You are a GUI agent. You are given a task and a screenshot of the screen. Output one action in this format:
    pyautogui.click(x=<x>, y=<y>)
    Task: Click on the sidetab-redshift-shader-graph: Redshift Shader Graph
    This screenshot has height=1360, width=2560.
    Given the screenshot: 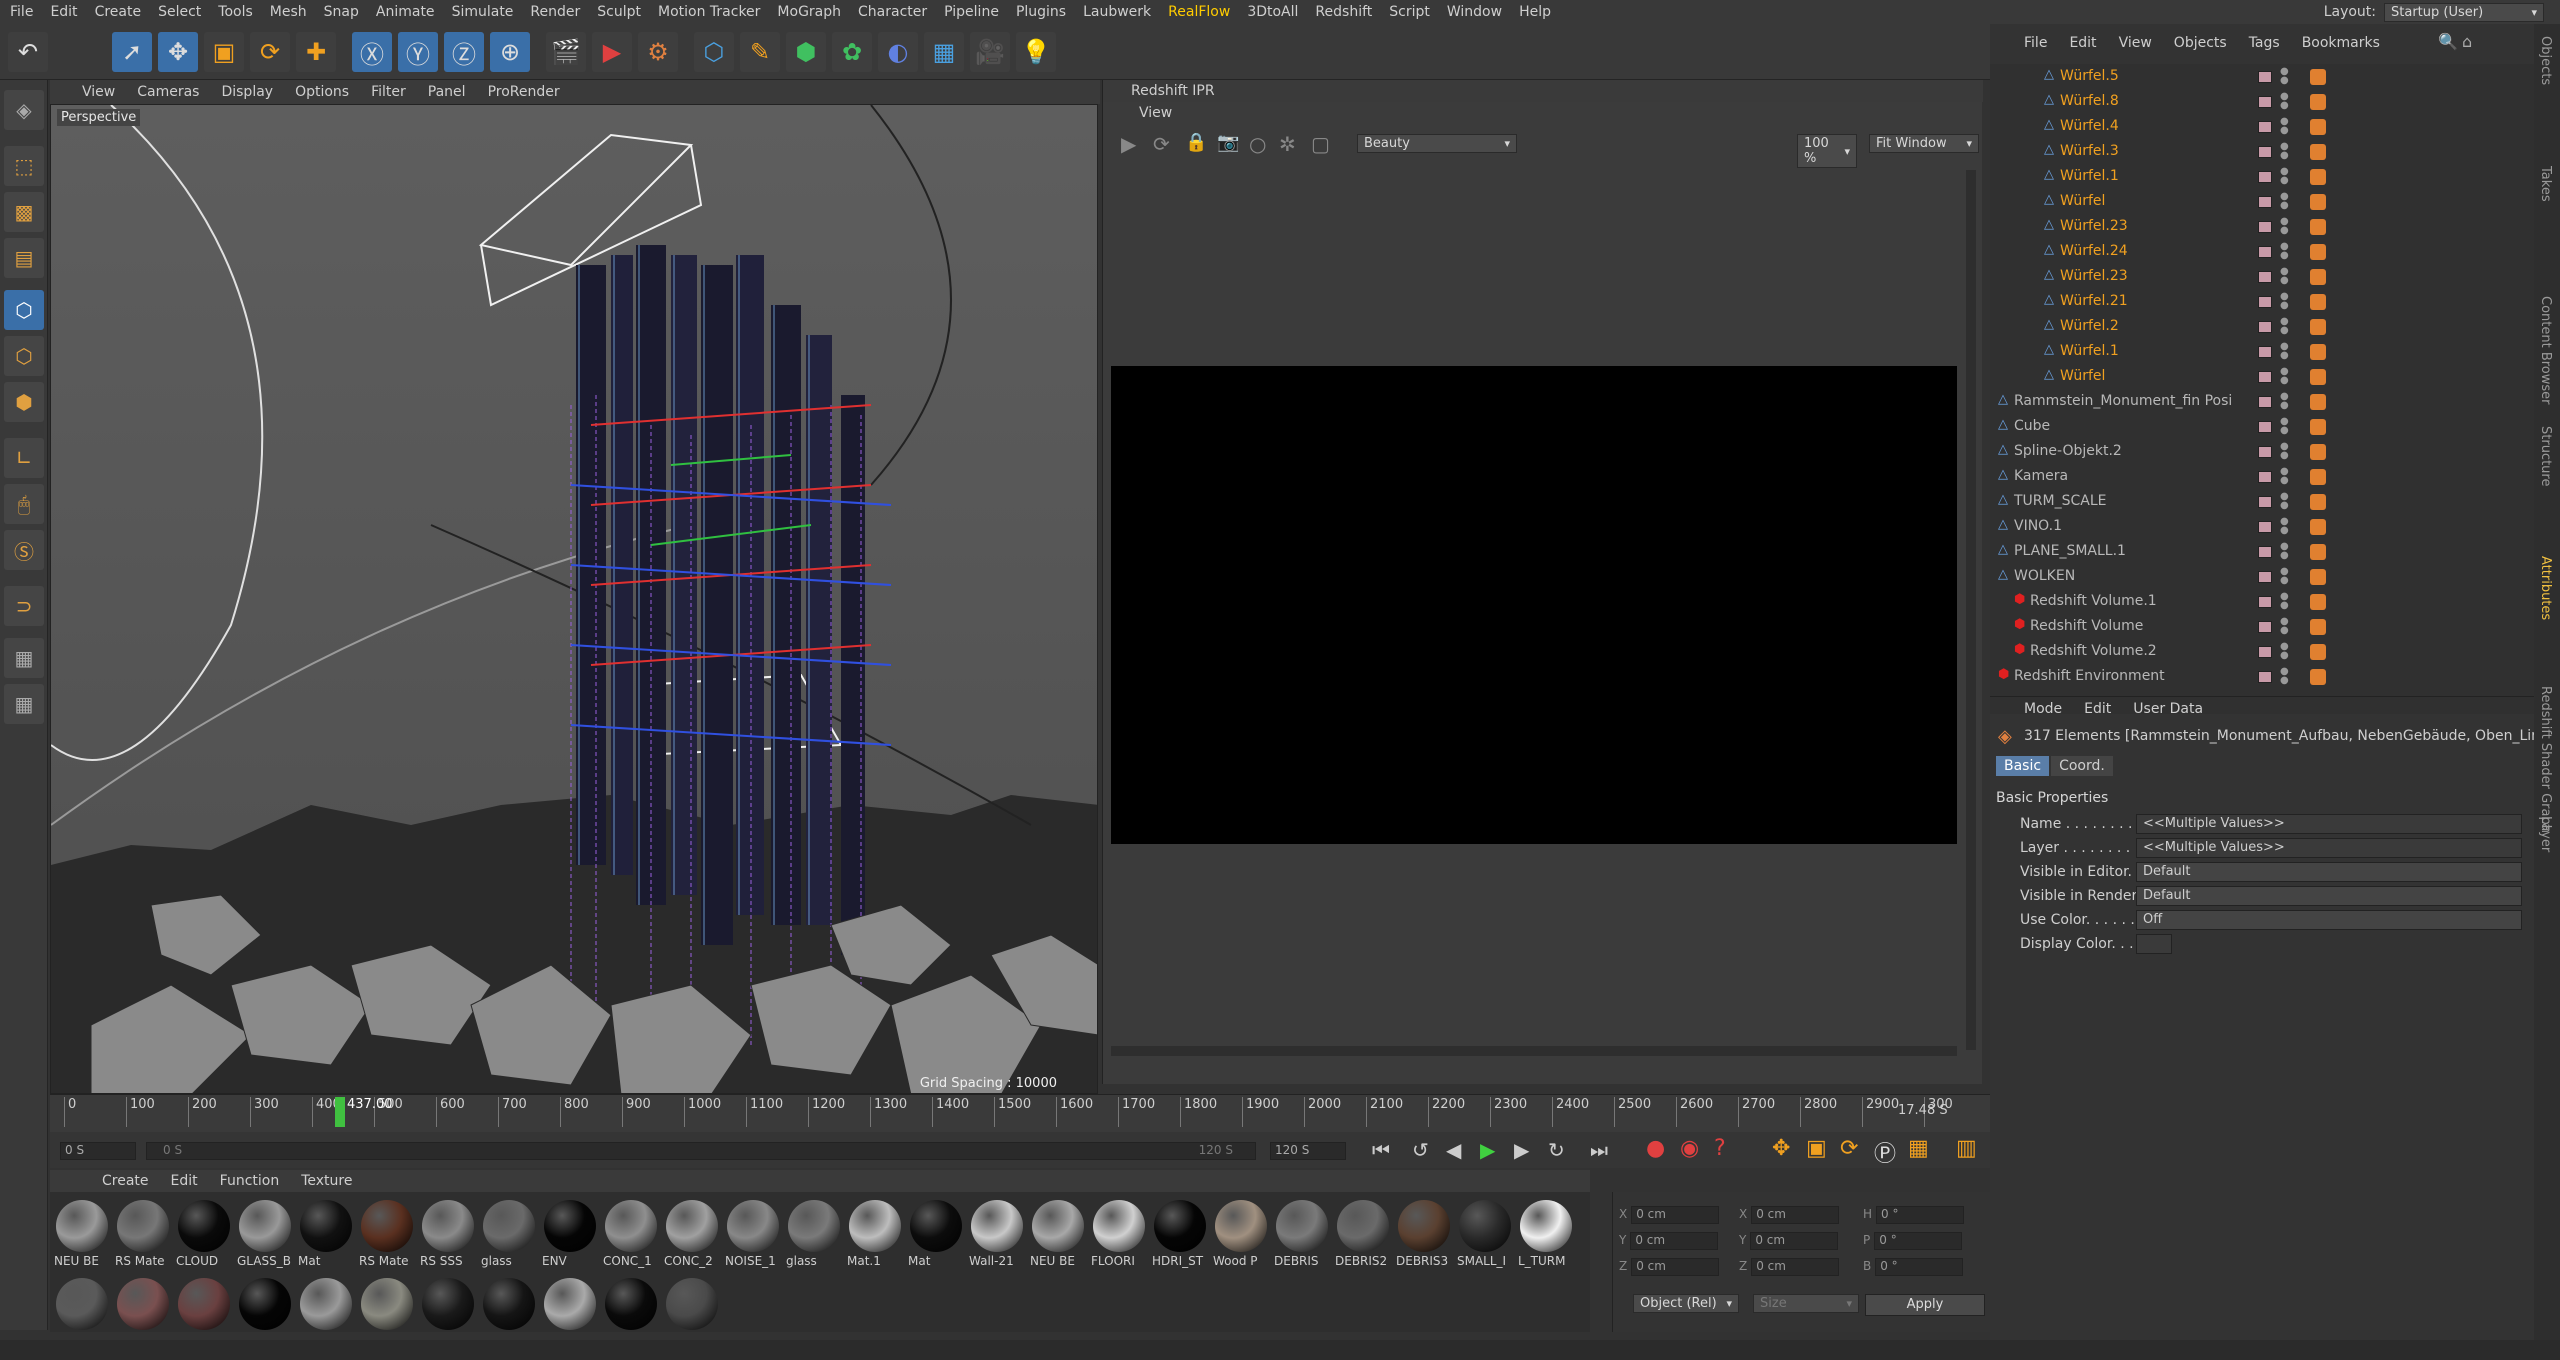 What is the action you would take?
    pyautogui.click(x=2545, y=759)
    